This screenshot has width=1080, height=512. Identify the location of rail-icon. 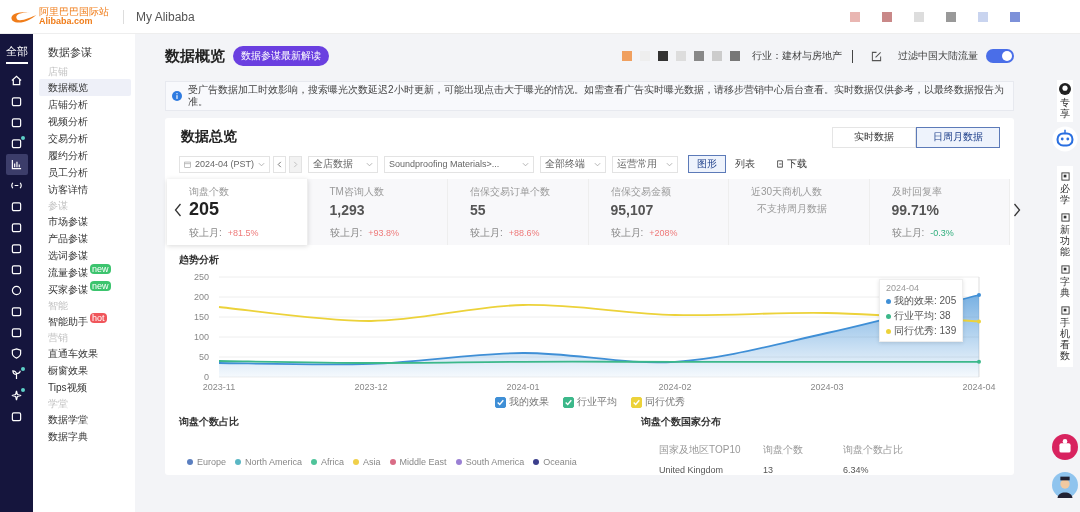
(16, 164).